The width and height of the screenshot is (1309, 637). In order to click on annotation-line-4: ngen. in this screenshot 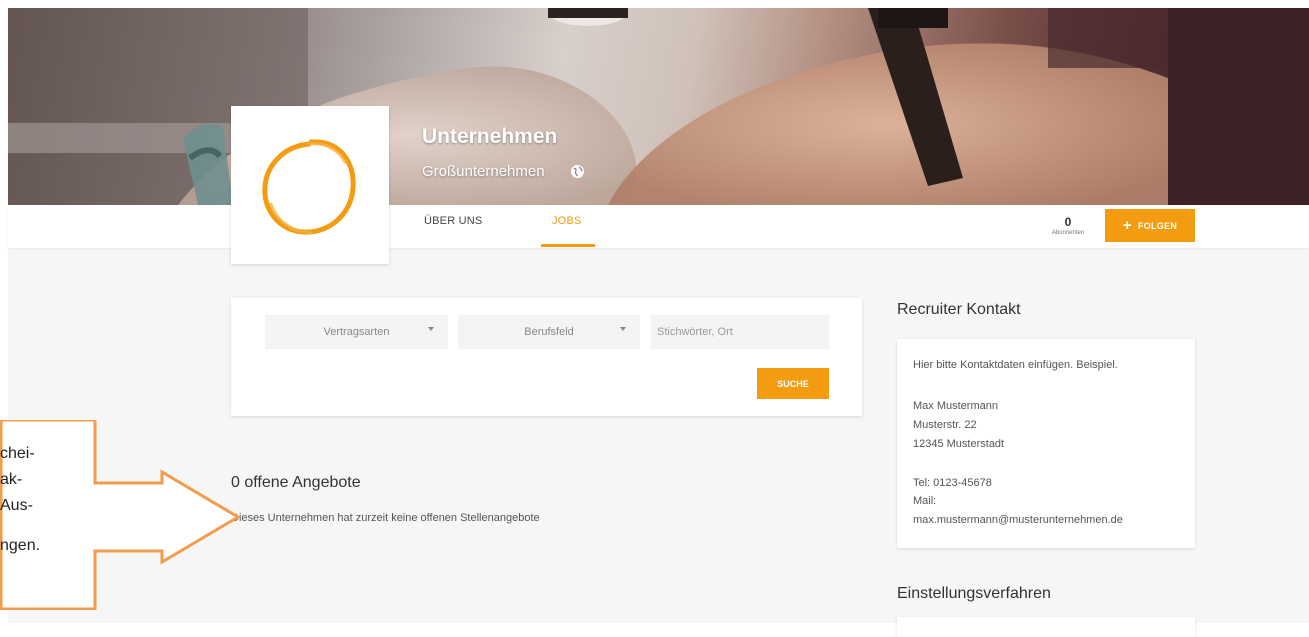, I will do `click(20, 545)`.